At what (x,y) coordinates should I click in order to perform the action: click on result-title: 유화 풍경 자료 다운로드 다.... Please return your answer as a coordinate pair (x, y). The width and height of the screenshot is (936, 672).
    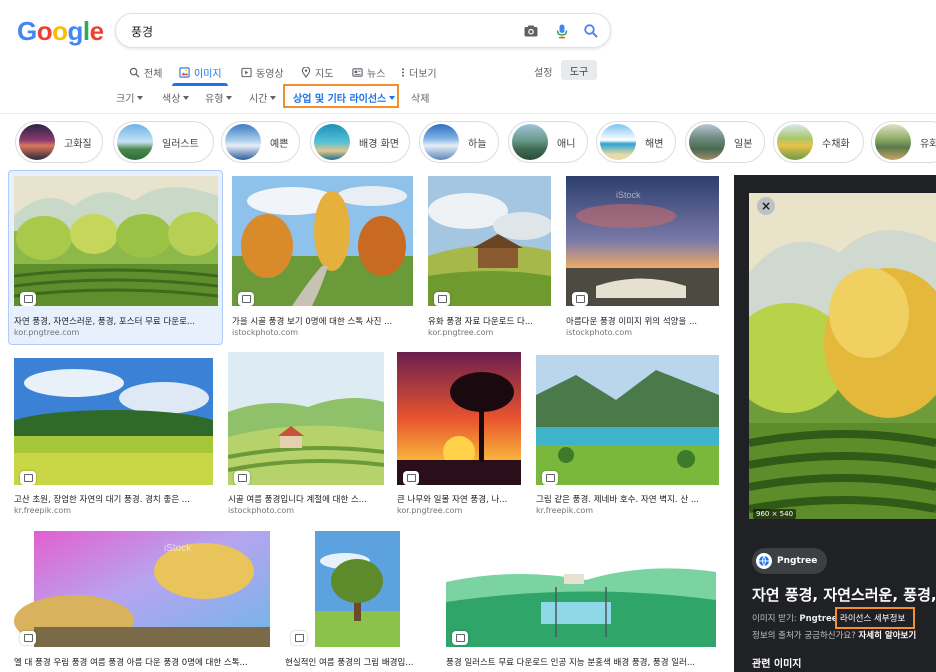
    Looking at the image, I should click on (489, 321).